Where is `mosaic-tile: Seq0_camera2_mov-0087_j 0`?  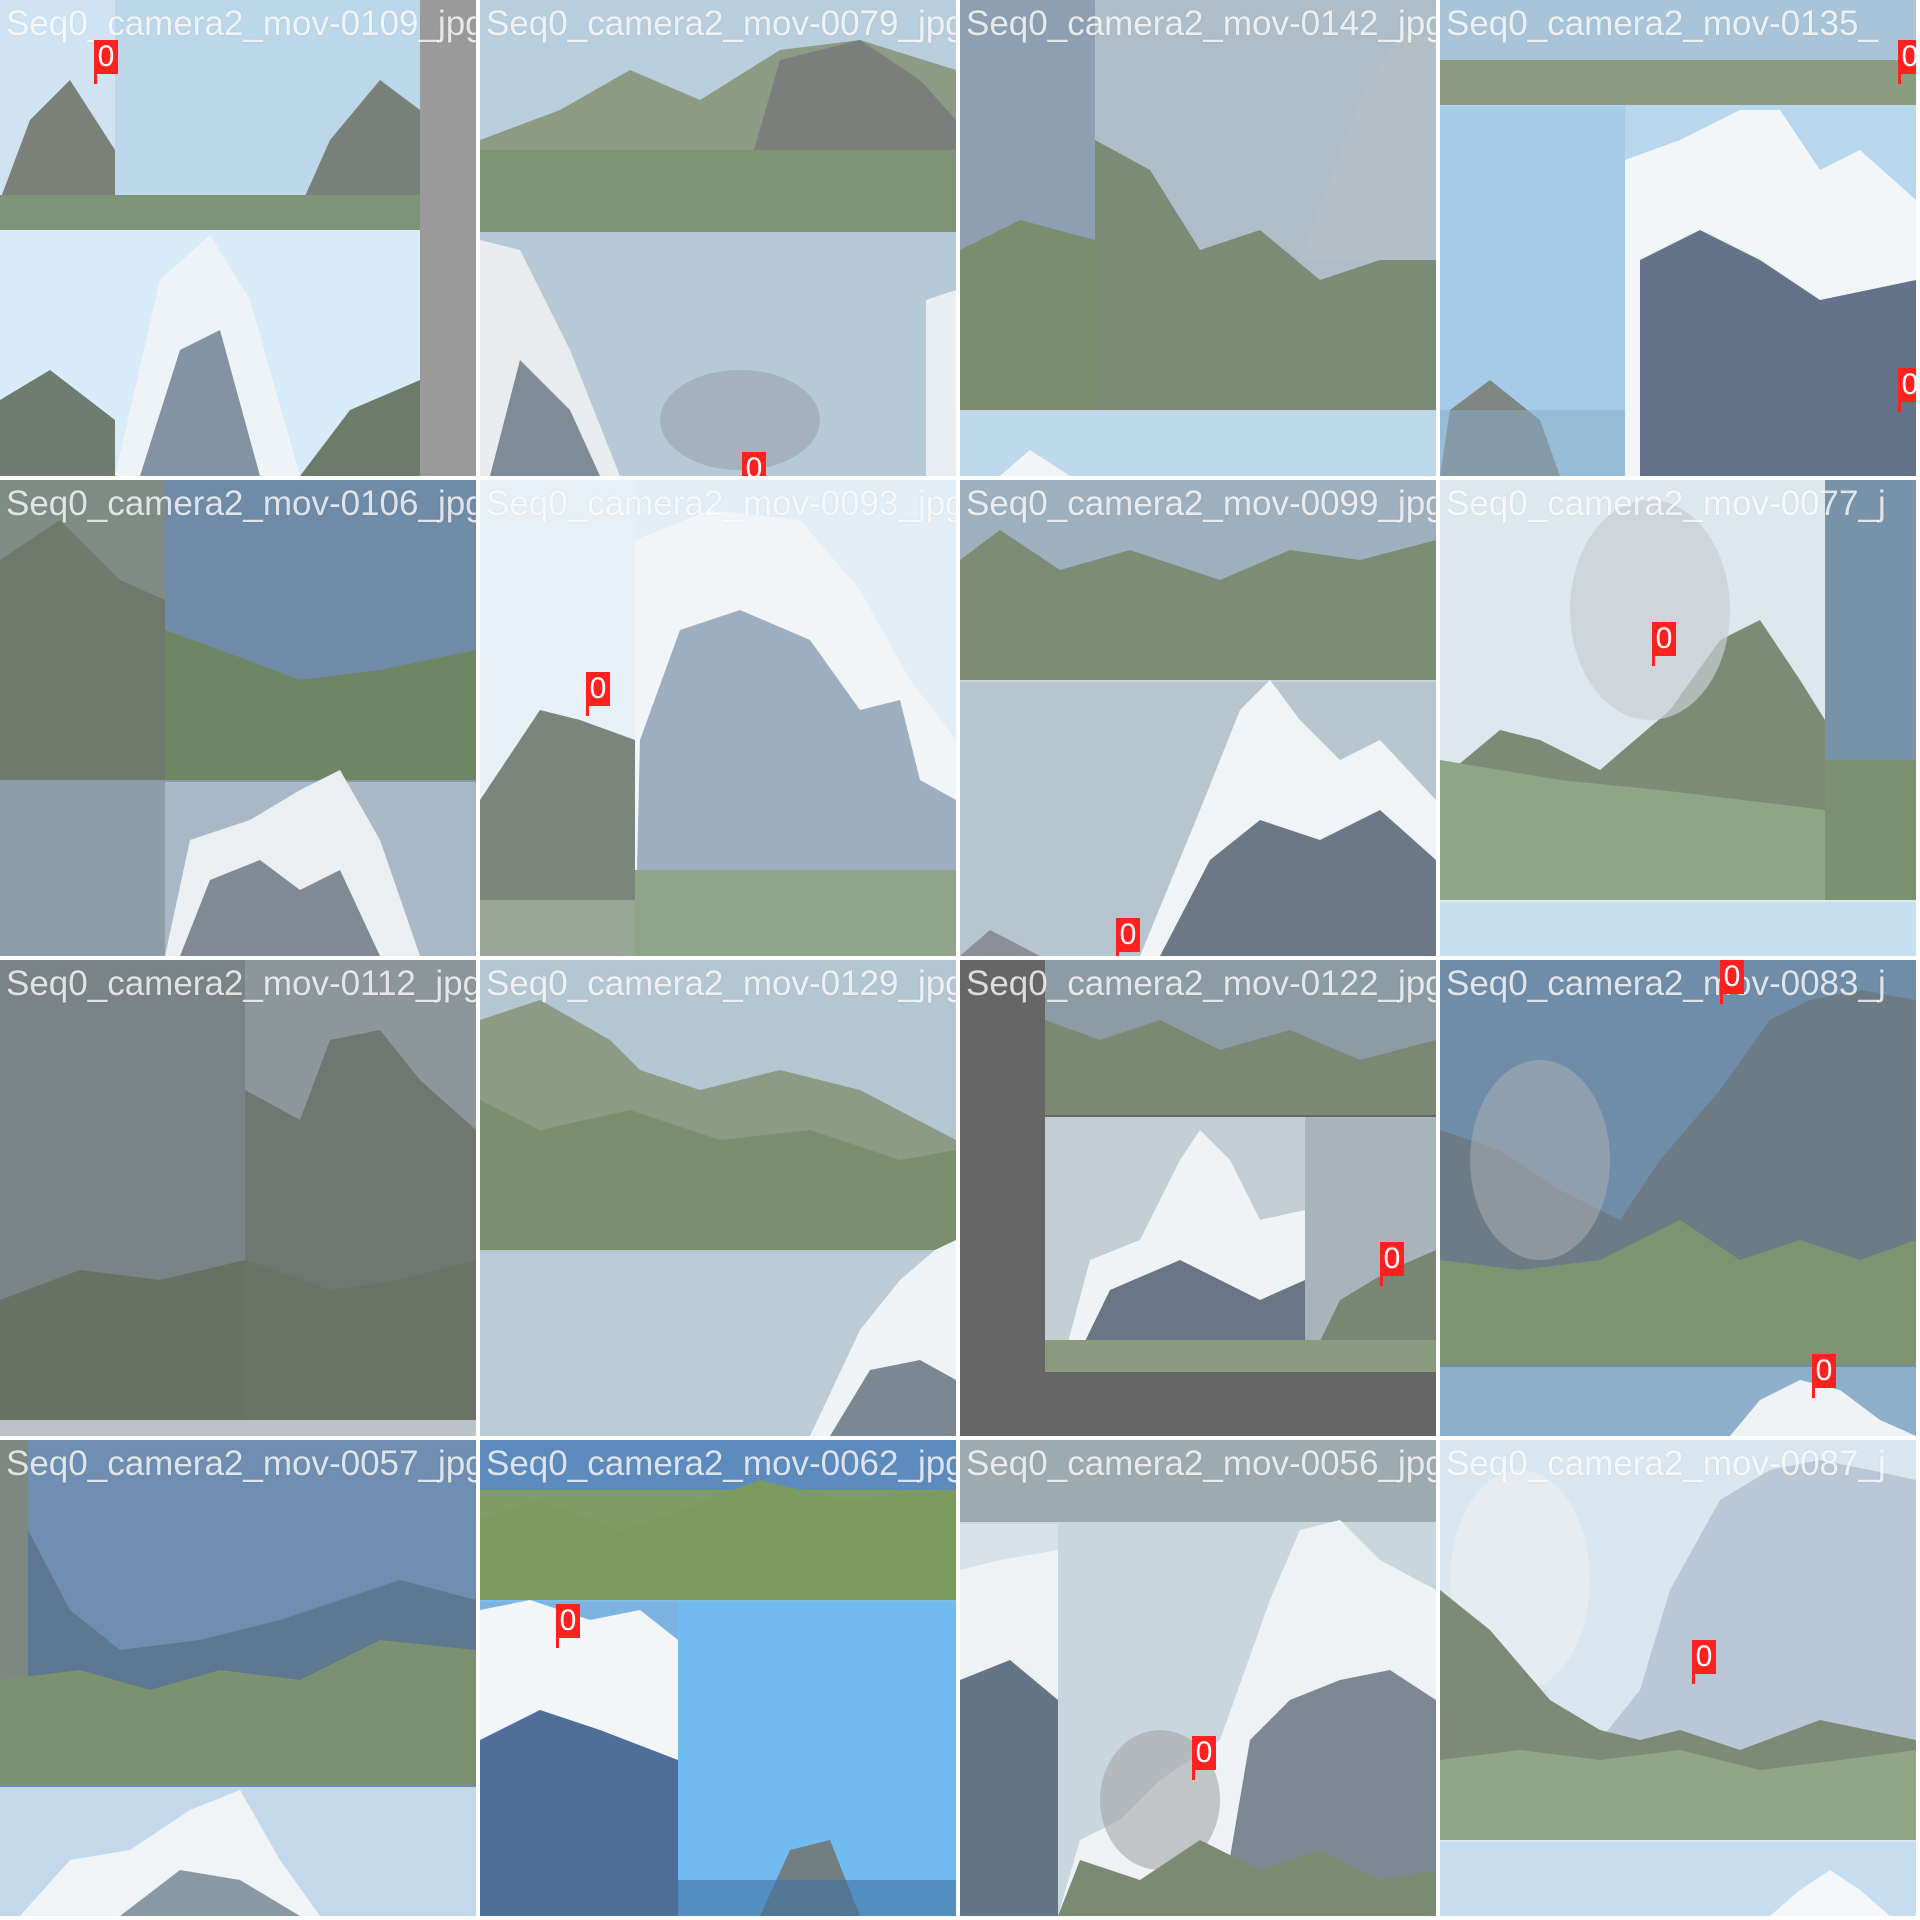
mosaic-tile: Seq0_camera2_mov-0087_j 0 is located at coordinates (1678, 1678).